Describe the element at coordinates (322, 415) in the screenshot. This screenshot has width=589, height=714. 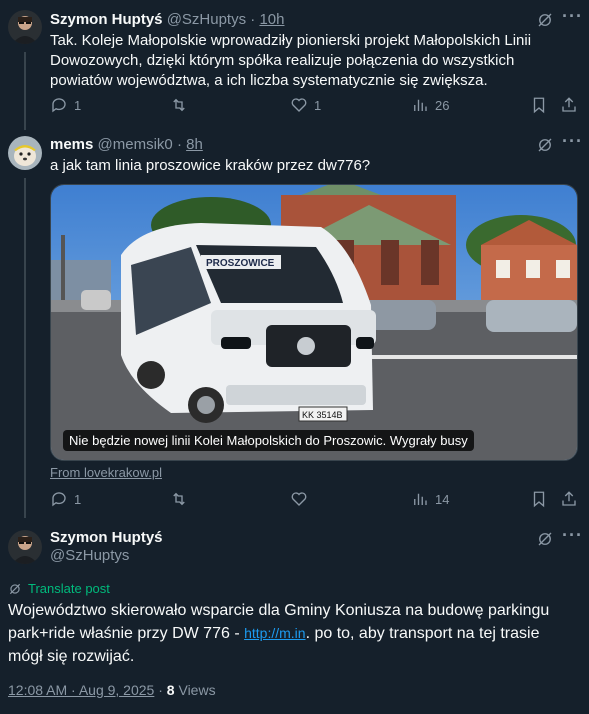
I see `license-plate: KK 3514B` at that location.